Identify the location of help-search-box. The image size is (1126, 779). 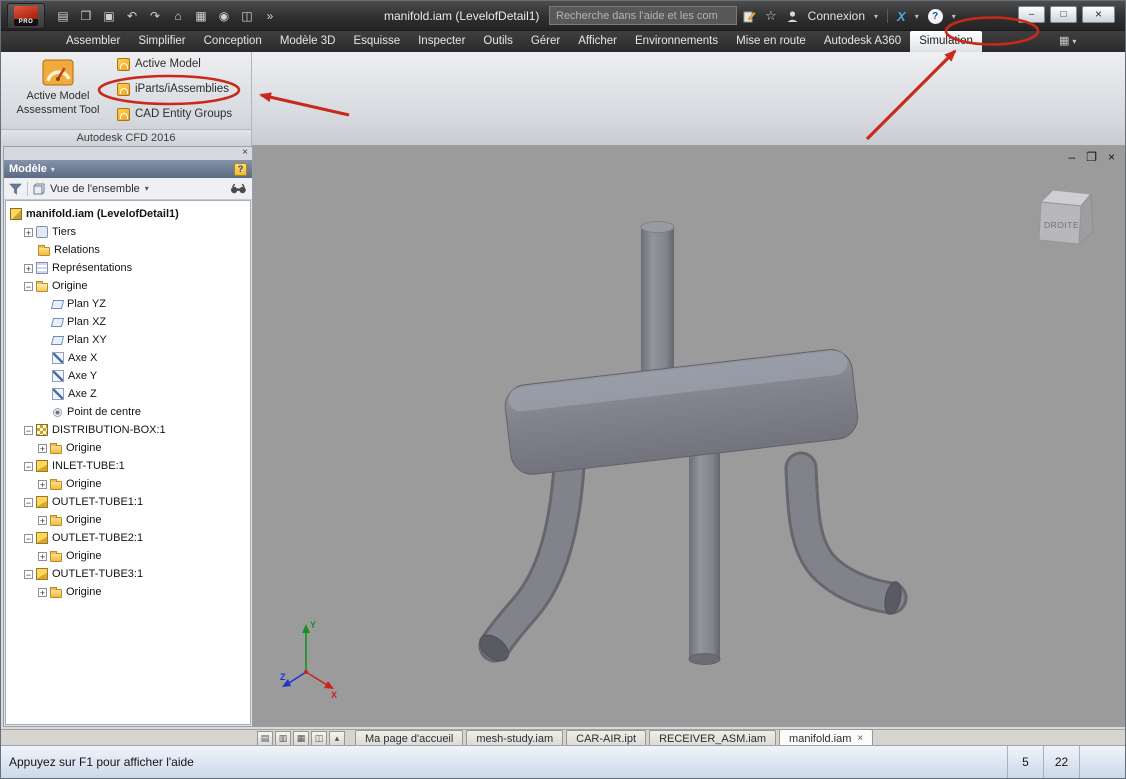
(643, 15).